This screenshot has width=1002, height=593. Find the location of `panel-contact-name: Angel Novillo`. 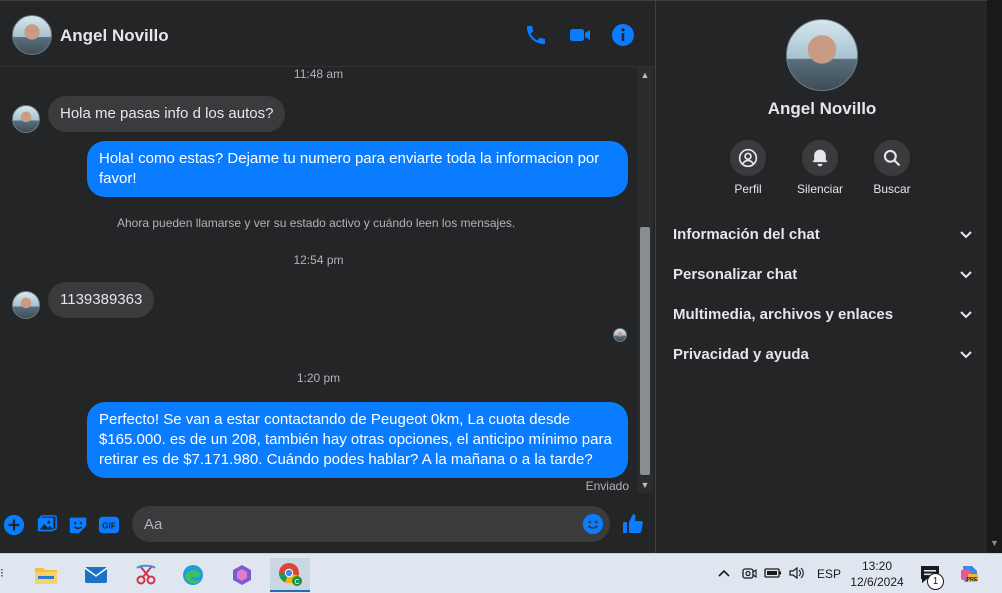

panel-contact-name: Angel Novillo is located at coordinates (822, 108).